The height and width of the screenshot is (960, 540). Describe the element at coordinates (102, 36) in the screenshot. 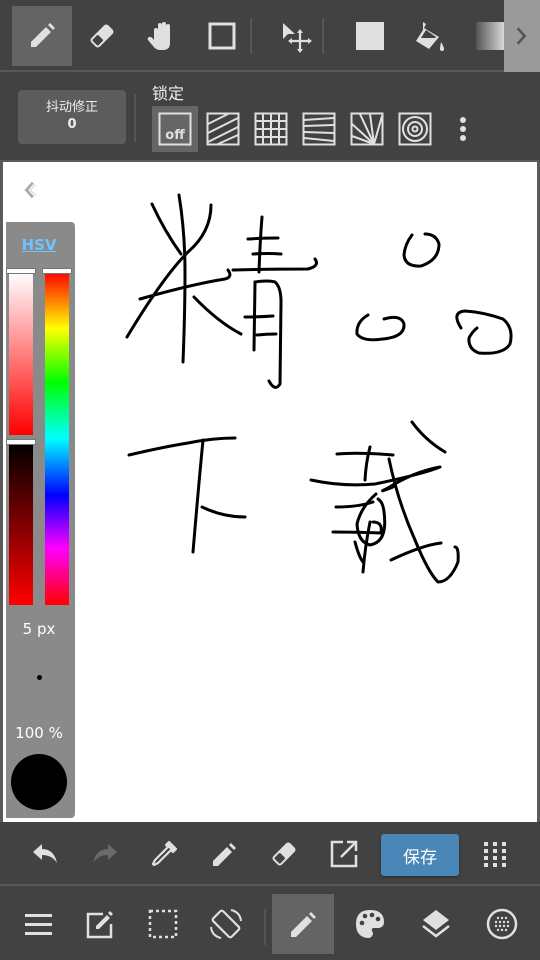

I see `eraser-tool-button` at that location.